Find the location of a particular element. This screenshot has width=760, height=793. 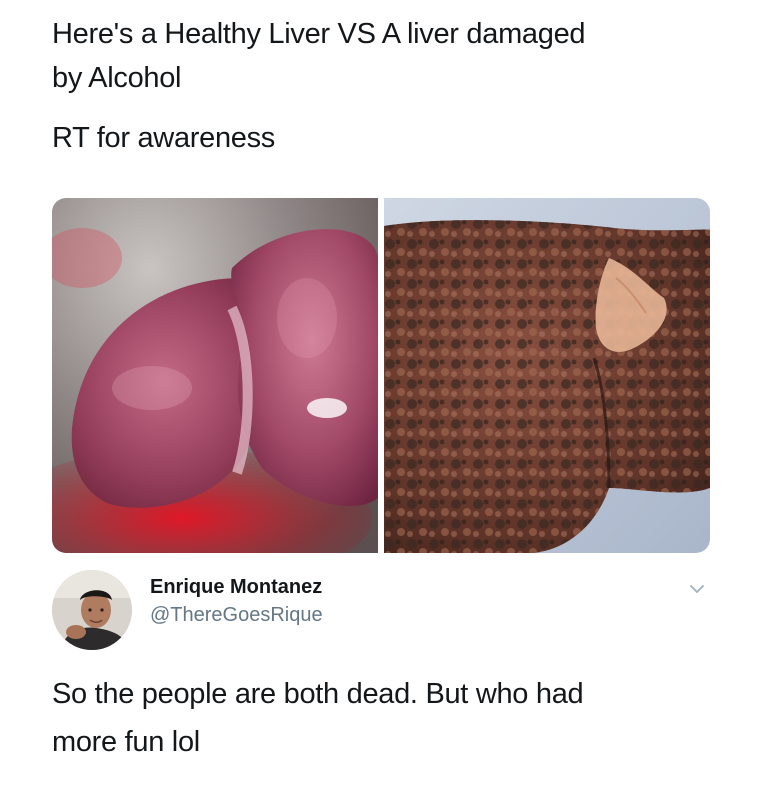

chevron-down-icon is located at coordinates (697, 589).